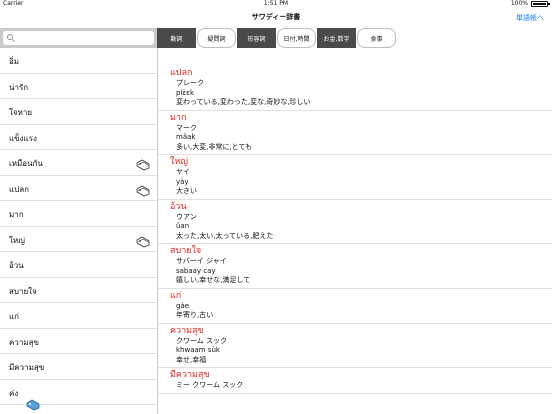 This screenshot has height=414, width=552. I want to click on battery-percent: 100%, so click(519, 3).